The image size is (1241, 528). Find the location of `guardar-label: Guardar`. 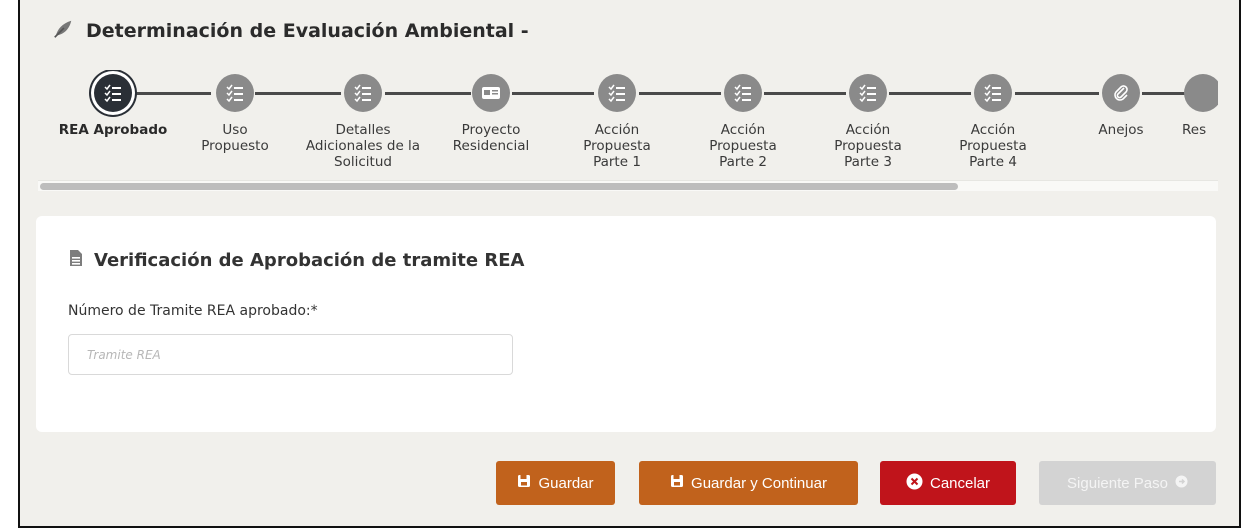

guardar-label: Guardar is located at coordinates (566, 483).